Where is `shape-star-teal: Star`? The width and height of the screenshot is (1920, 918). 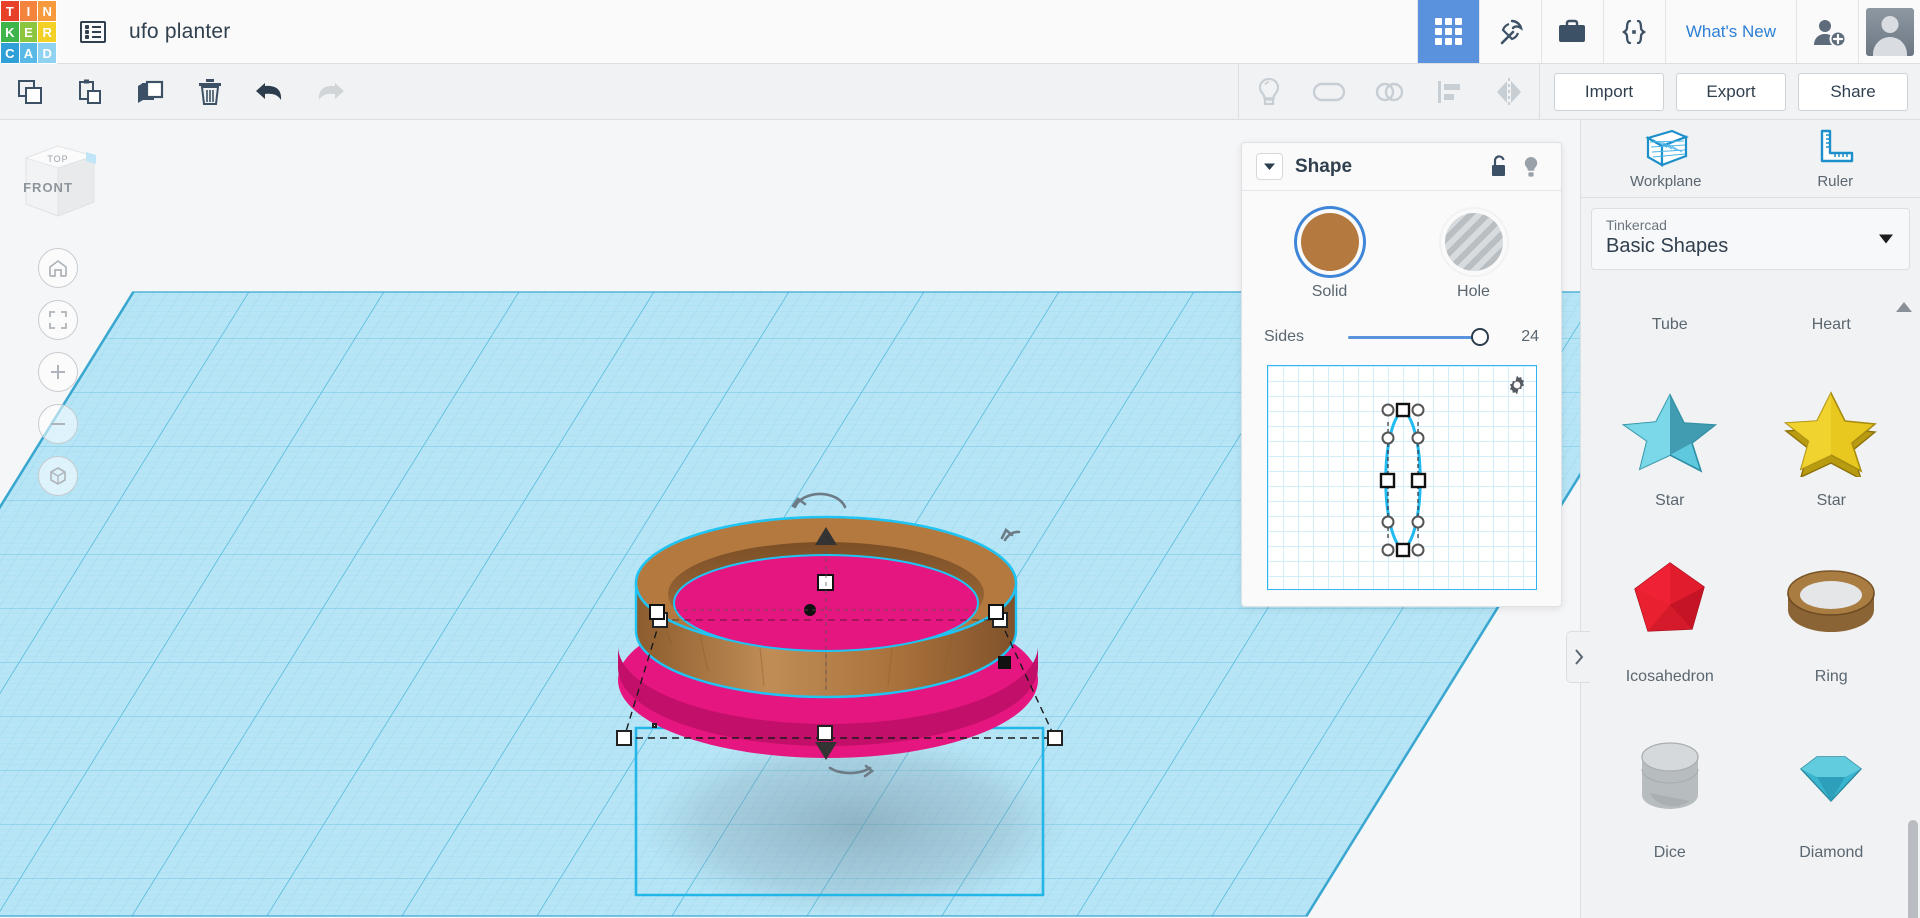
shape-star-teal: Star is located at coordinates (1670, 430).